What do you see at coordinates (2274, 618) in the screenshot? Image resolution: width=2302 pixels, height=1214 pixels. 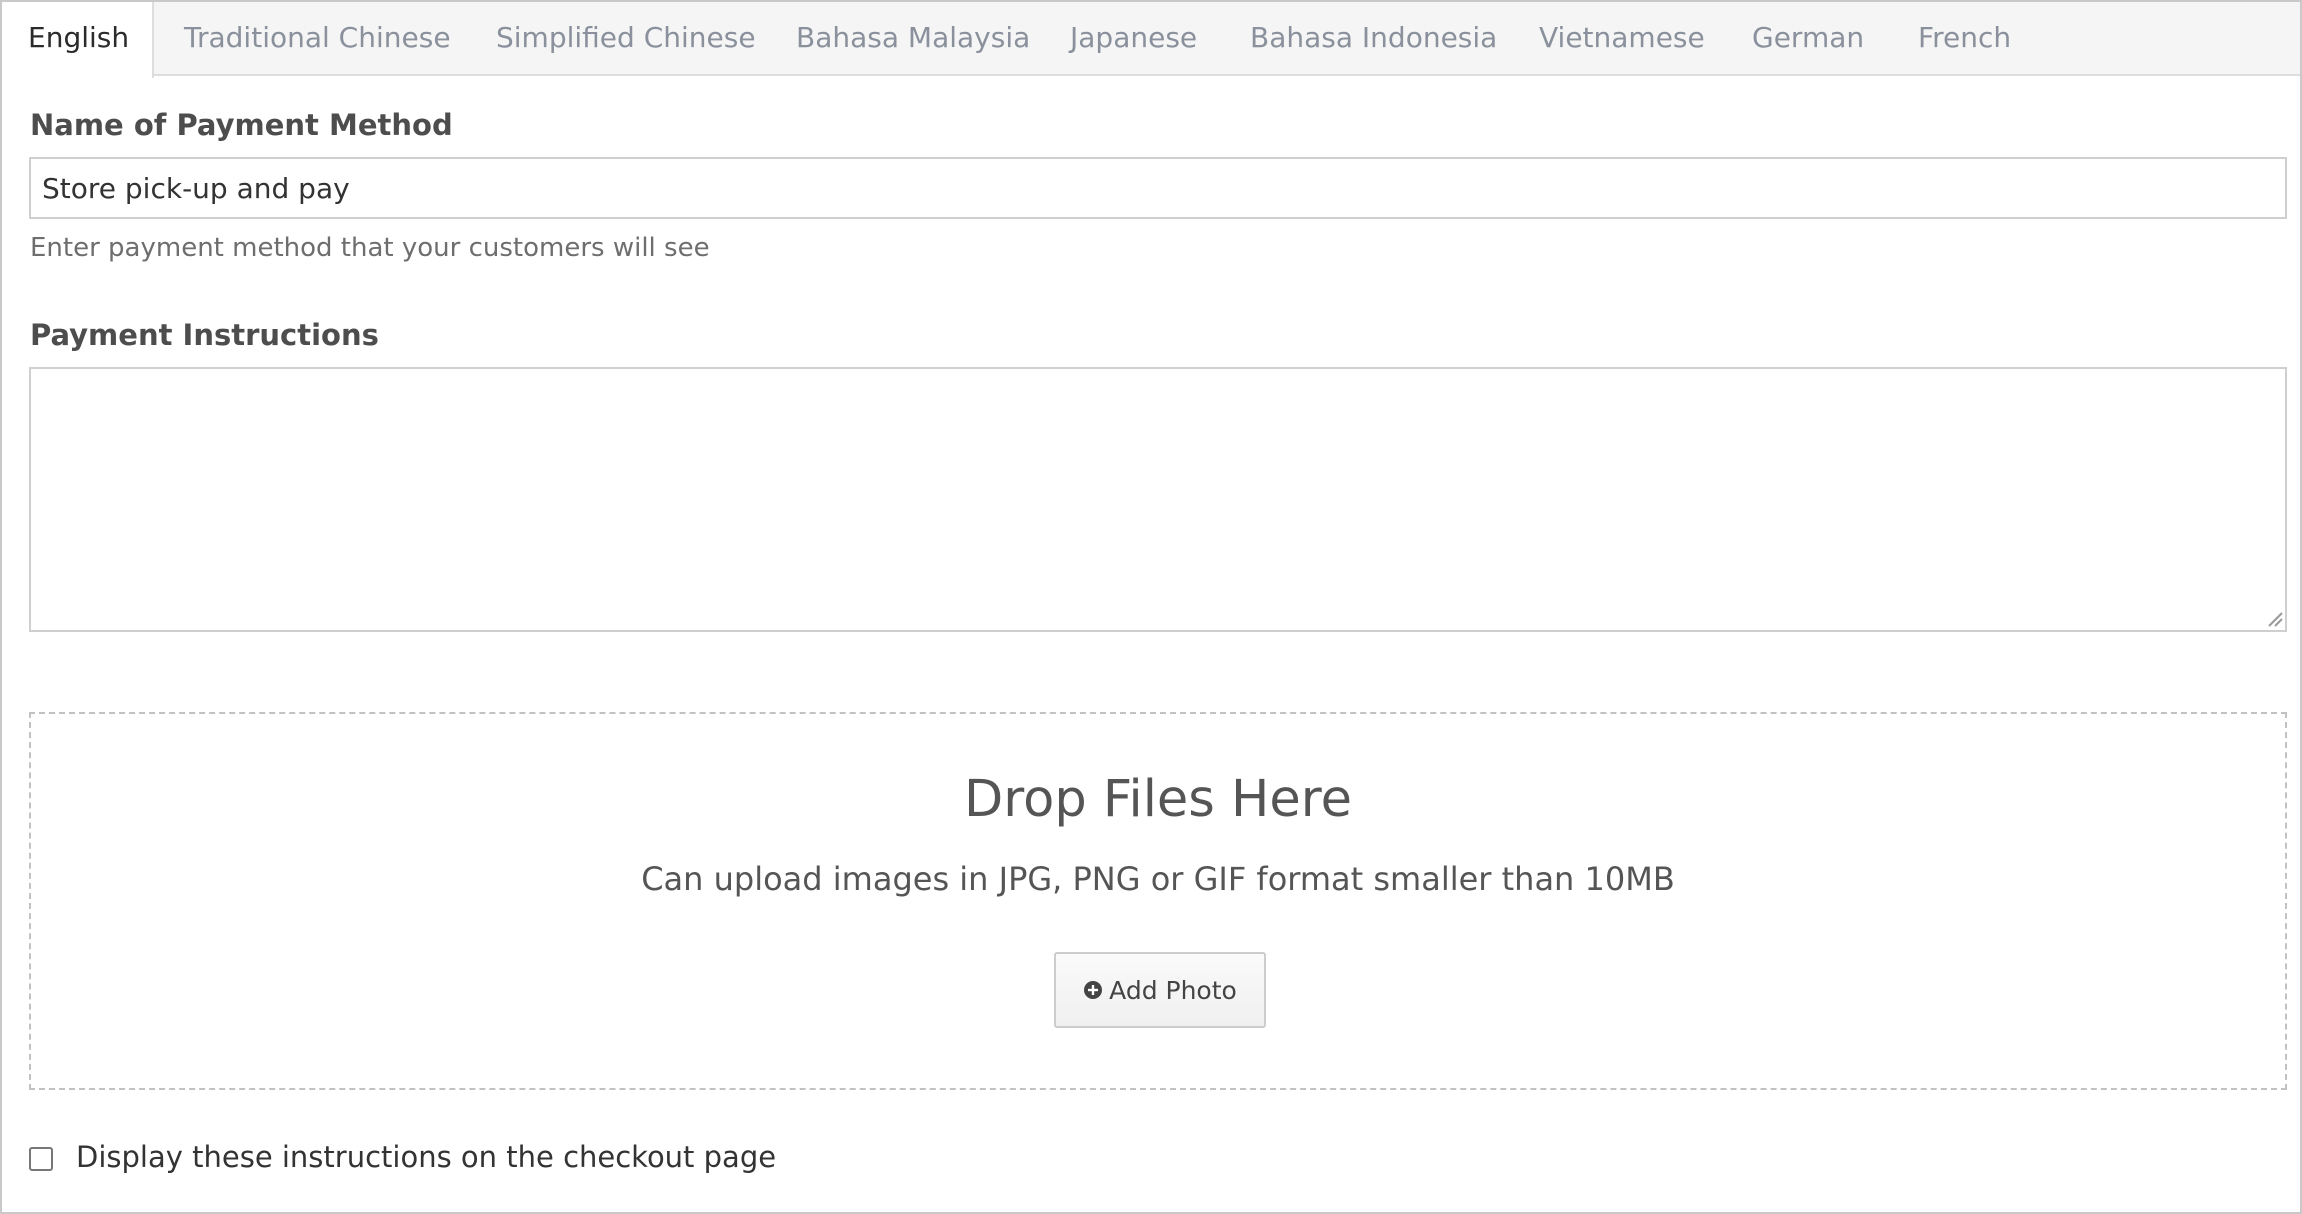 I see `resize-handle-icon` at bounding box center [2274, 618].